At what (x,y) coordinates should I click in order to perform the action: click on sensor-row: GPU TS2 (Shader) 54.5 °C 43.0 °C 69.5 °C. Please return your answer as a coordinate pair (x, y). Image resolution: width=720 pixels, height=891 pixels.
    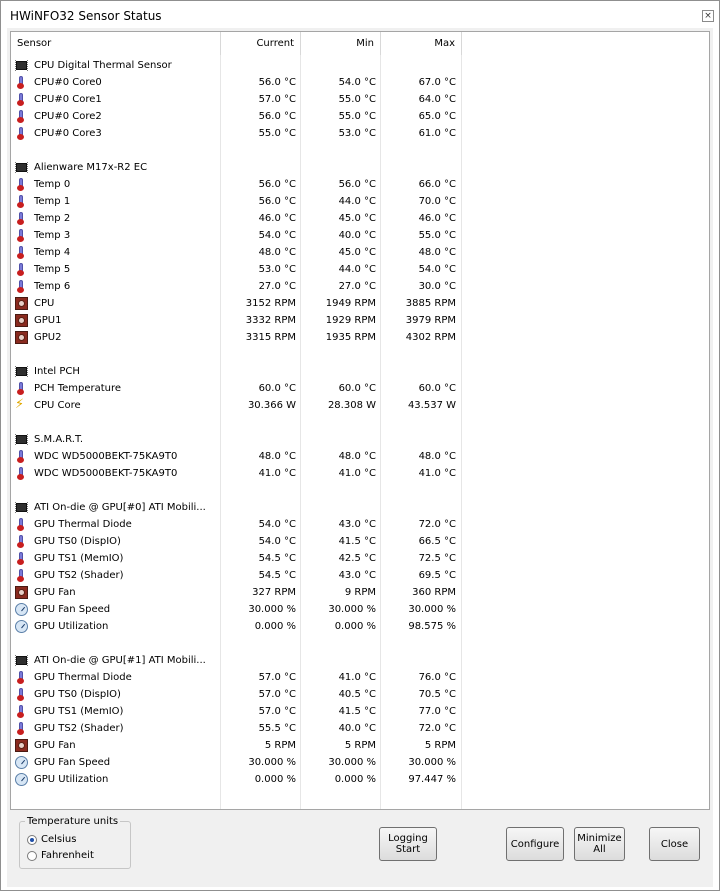
    Looking at the image, I should click on (360, 575).